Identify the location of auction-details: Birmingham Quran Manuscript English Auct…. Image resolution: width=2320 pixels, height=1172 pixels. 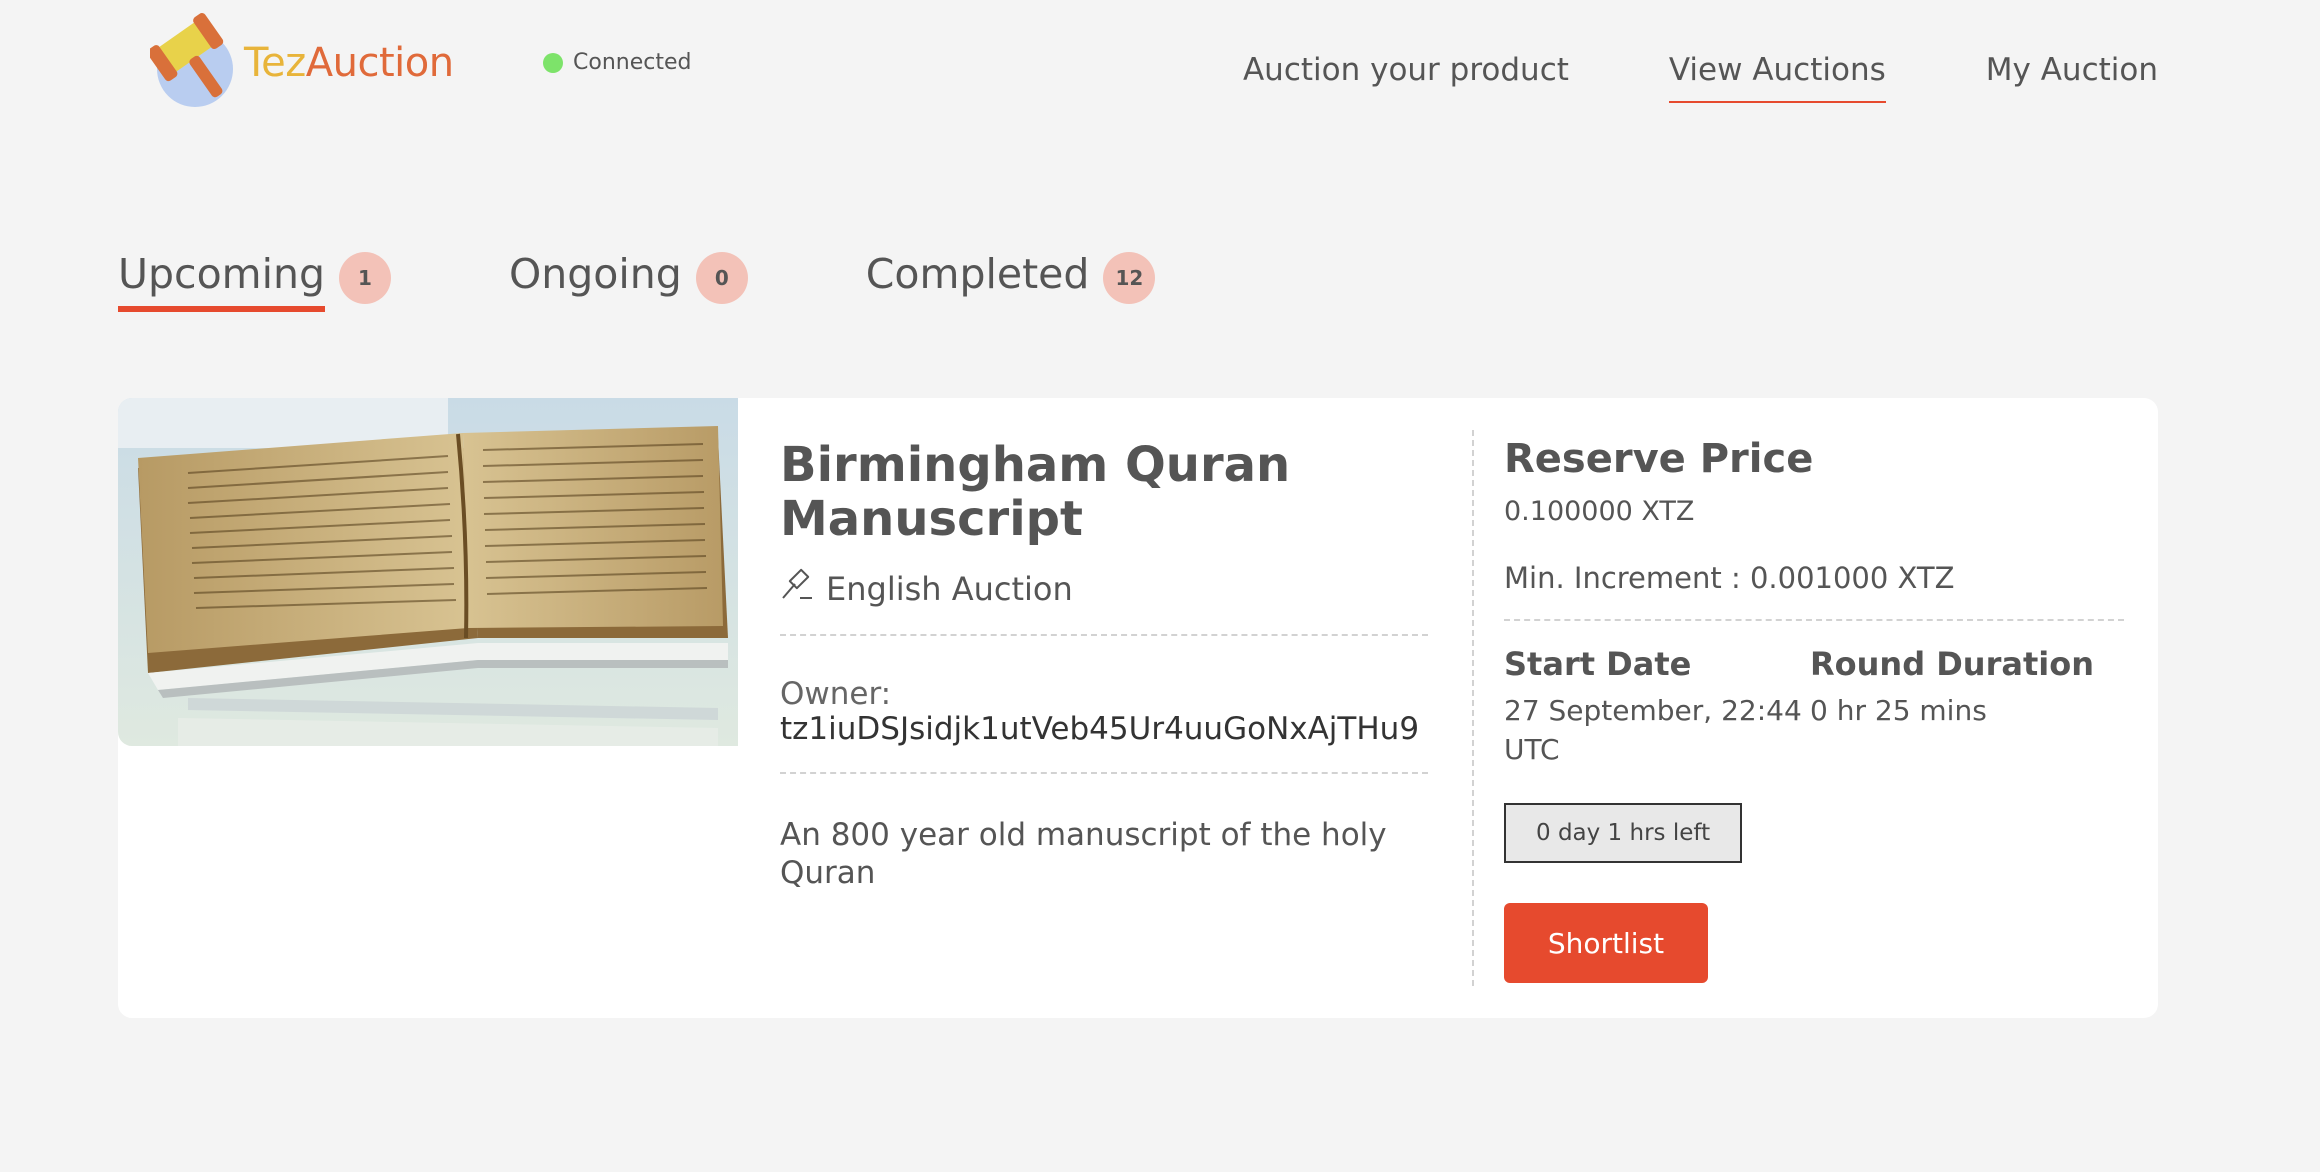
(1104, 665).